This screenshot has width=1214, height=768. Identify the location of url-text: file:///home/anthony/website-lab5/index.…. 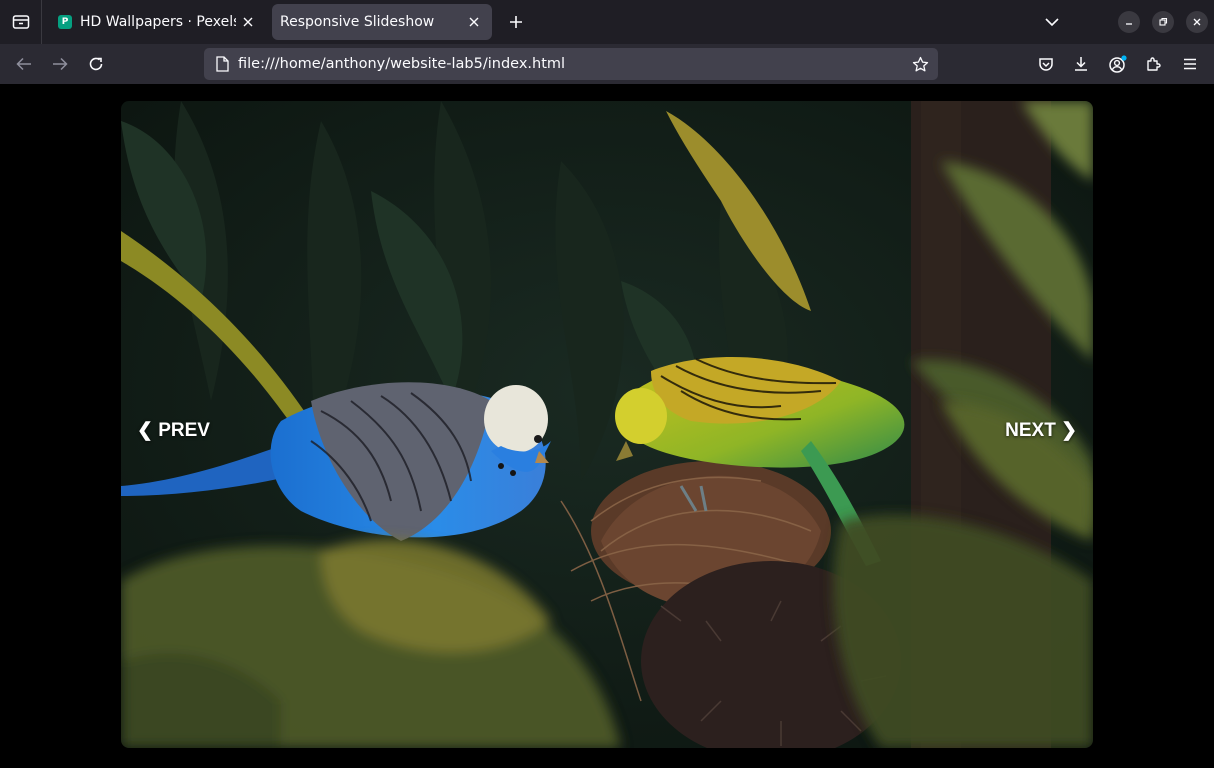
(572, 64).